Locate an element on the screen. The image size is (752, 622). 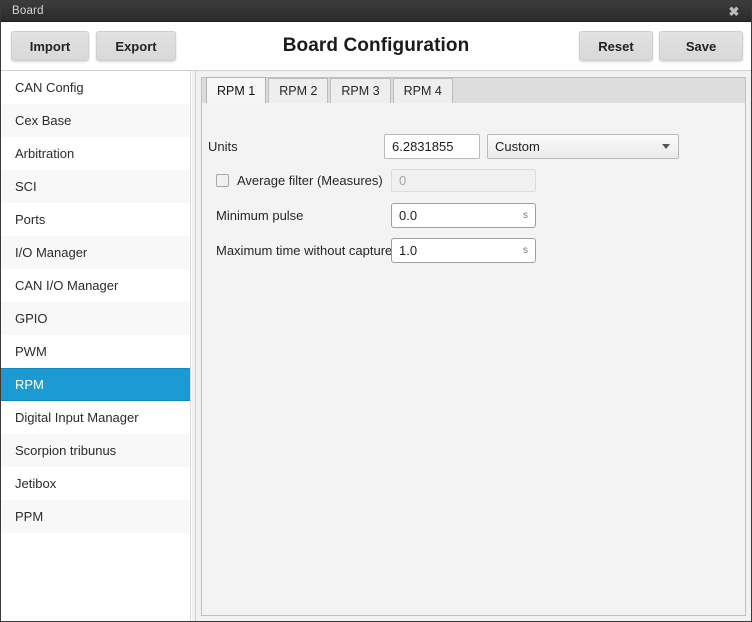
sidebar-item-rpm: RPM is located at coordinates (95, 384).